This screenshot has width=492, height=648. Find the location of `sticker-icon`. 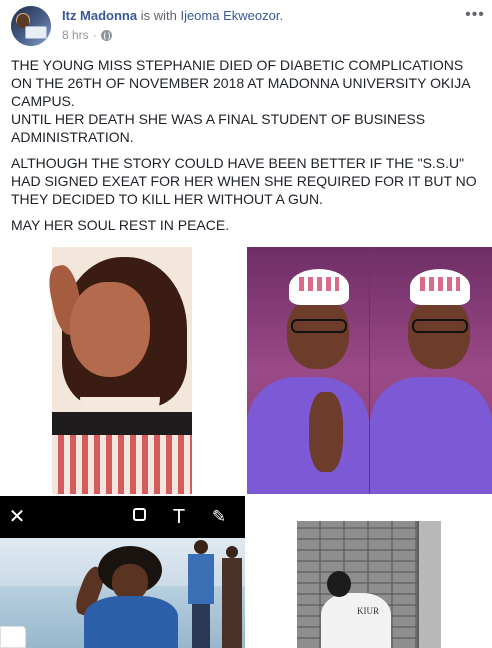

sticker-icon is located at coordinates (139, 517).